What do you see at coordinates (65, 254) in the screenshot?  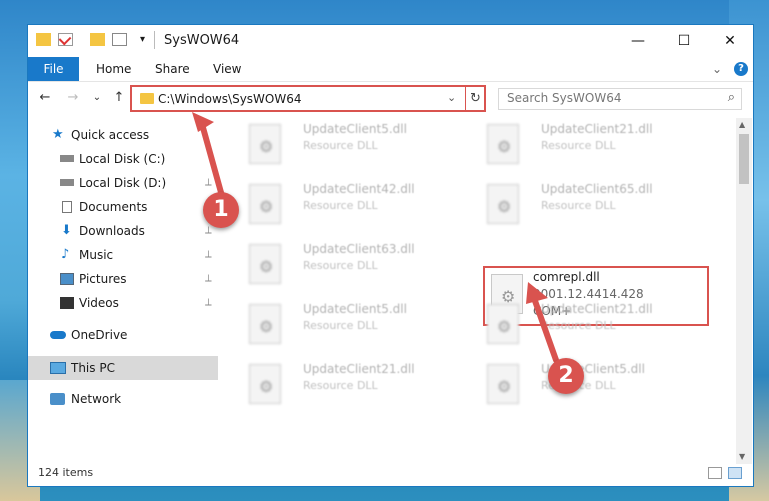 I see `music-icon: ♪` at bounding box center [65, 254].